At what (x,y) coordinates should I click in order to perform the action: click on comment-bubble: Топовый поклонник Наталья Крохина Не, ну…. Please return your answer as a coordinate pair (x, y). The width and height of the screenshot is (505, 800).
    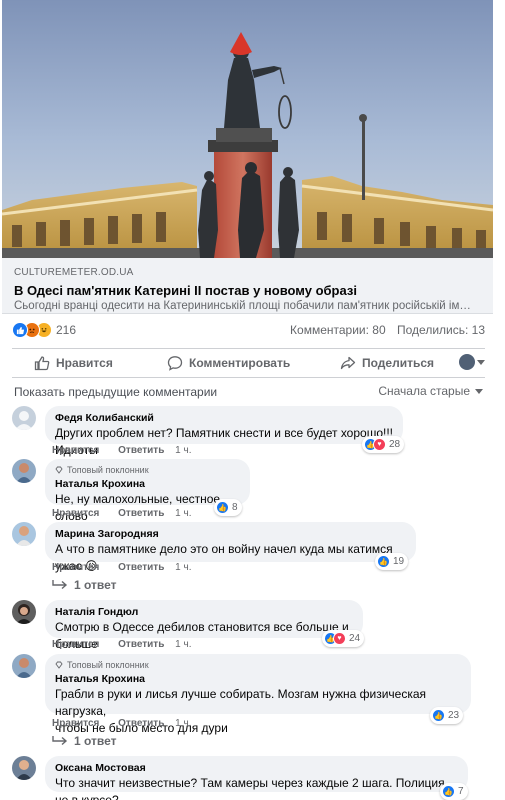
    Looking at the image, I should click on (147, 491).